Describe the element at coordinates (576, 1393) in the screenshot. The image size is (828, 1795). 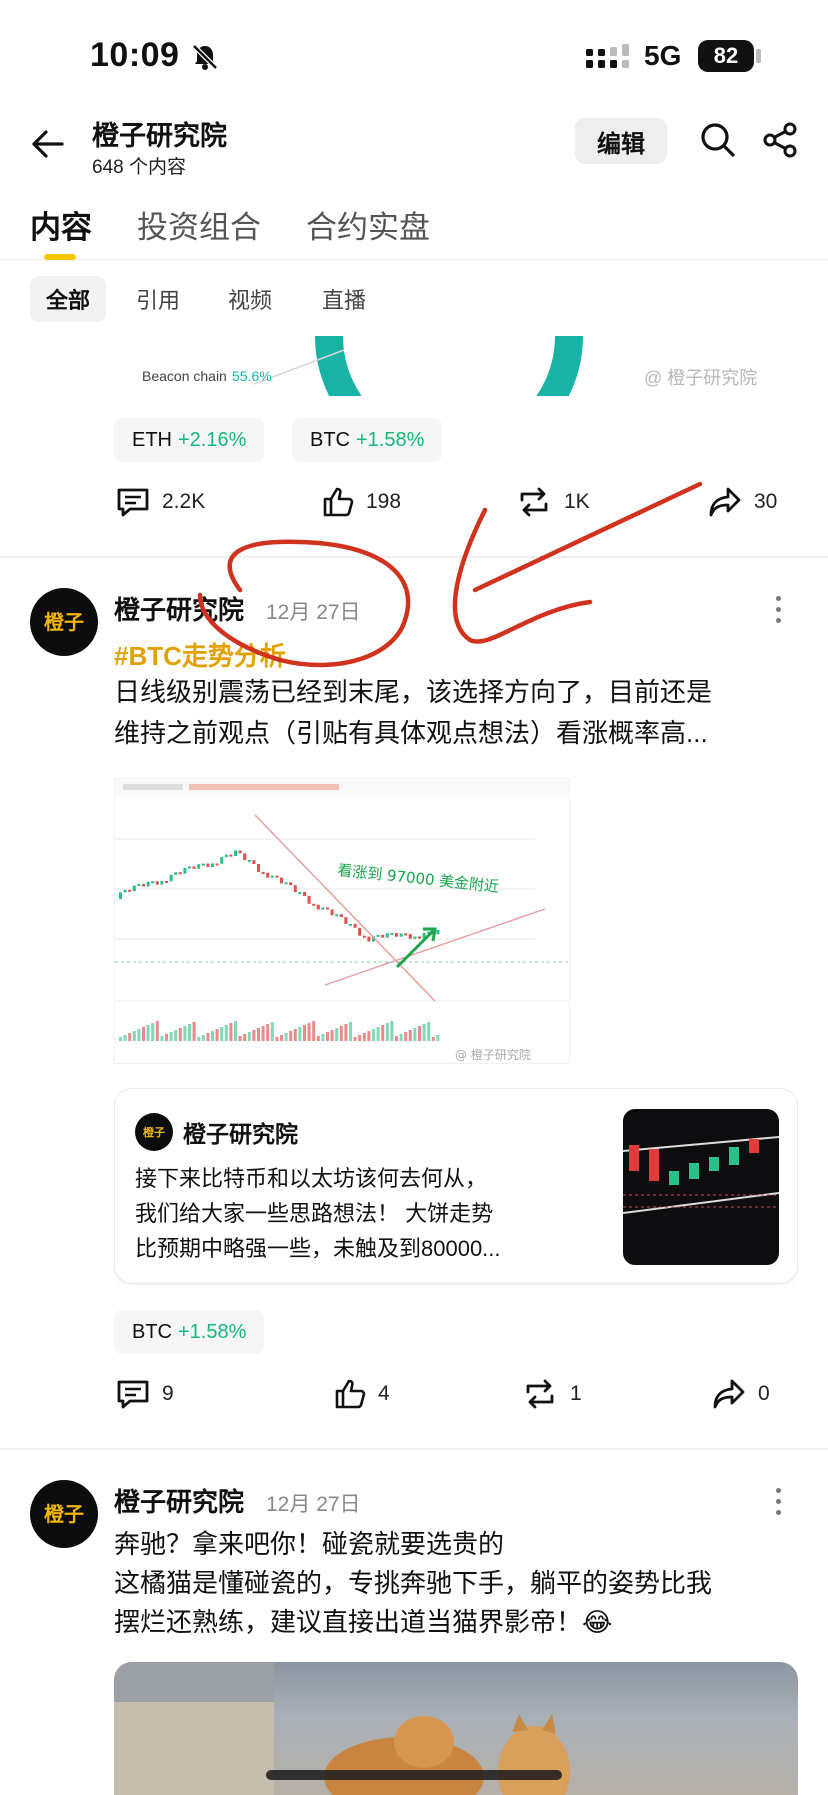
I see `repost-count: 1` at that location.